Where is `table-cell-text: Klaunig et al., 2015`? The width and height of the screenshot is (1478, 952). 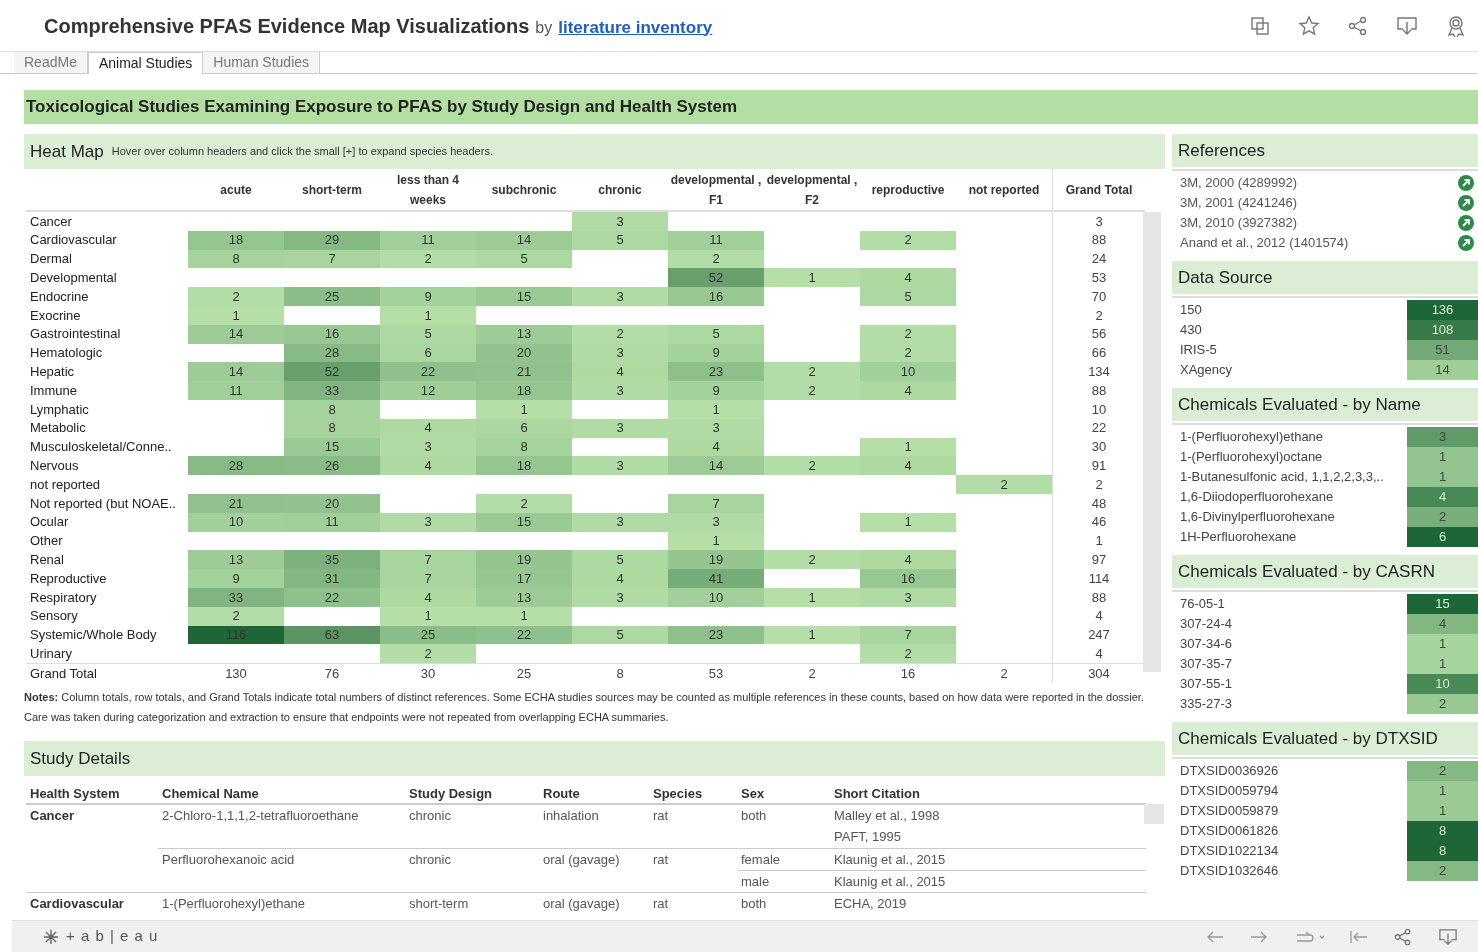
table-cell-text: Klaunig et al., 2015 is located at coordinates (890, 881).